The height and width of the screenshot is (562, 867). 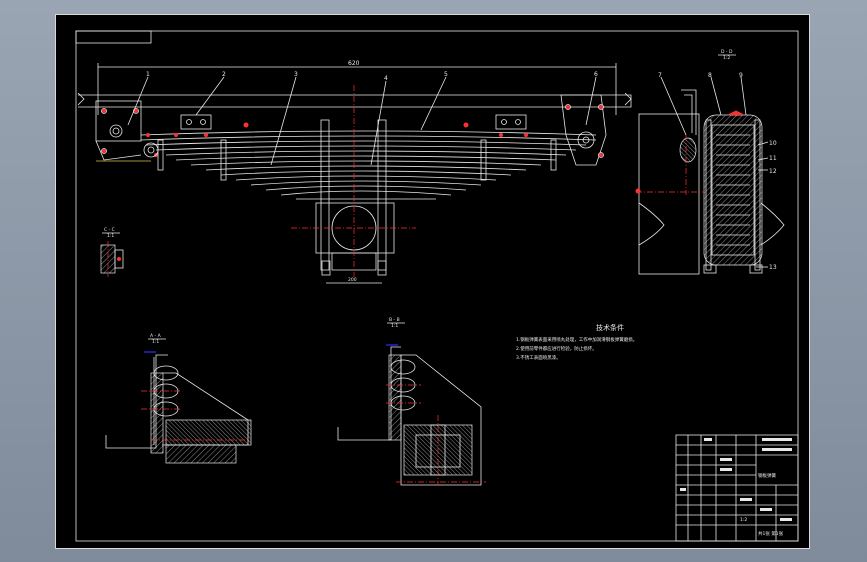 I want to click on svg-text: C - C, so click(x=109, y=230).